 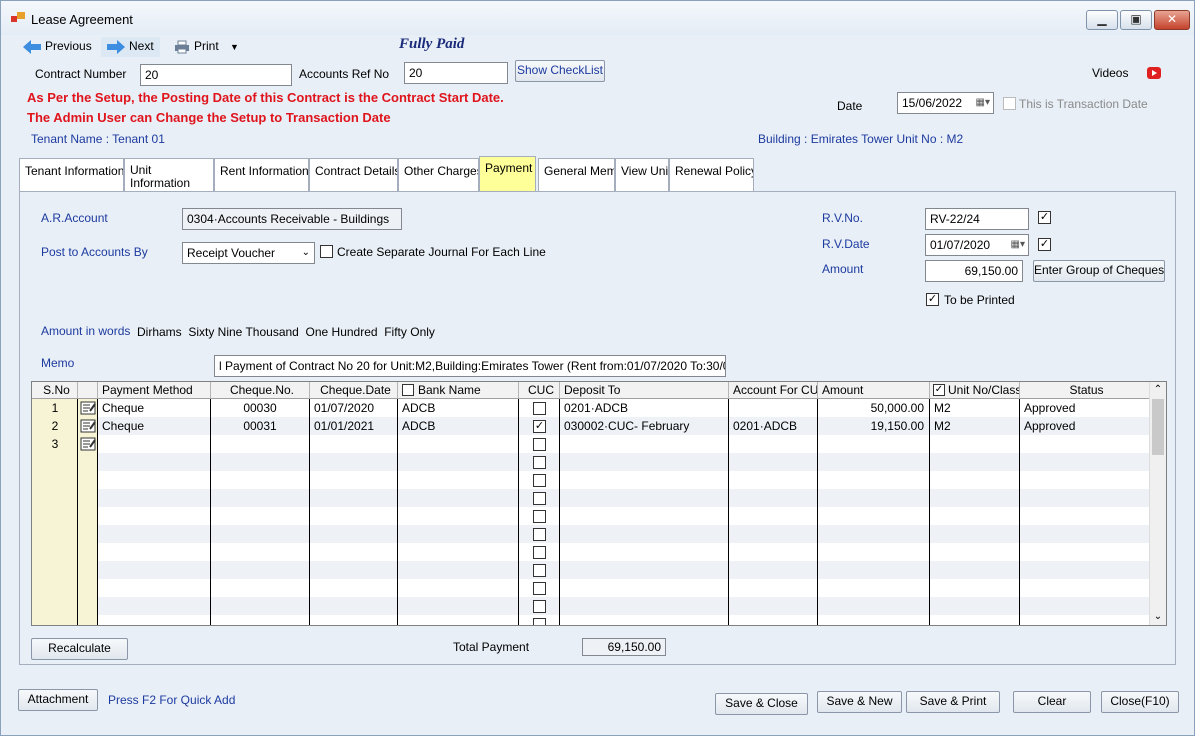 What do you see at coordinates (1085, 390) in the screenshot?
I see `header-status: Status` at bounding box center [1085, 390].